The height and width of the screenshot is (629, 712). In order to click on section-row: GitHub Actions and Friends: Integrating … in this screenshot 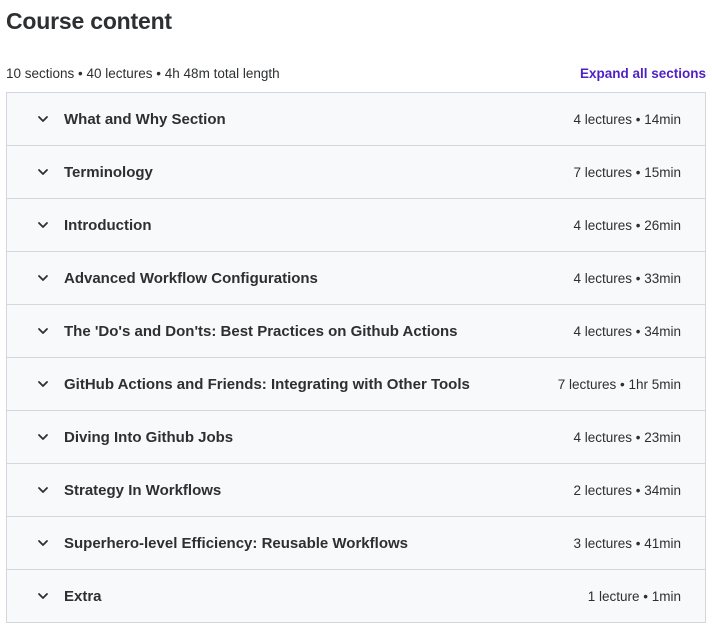, I will do `click(356, 384)`.